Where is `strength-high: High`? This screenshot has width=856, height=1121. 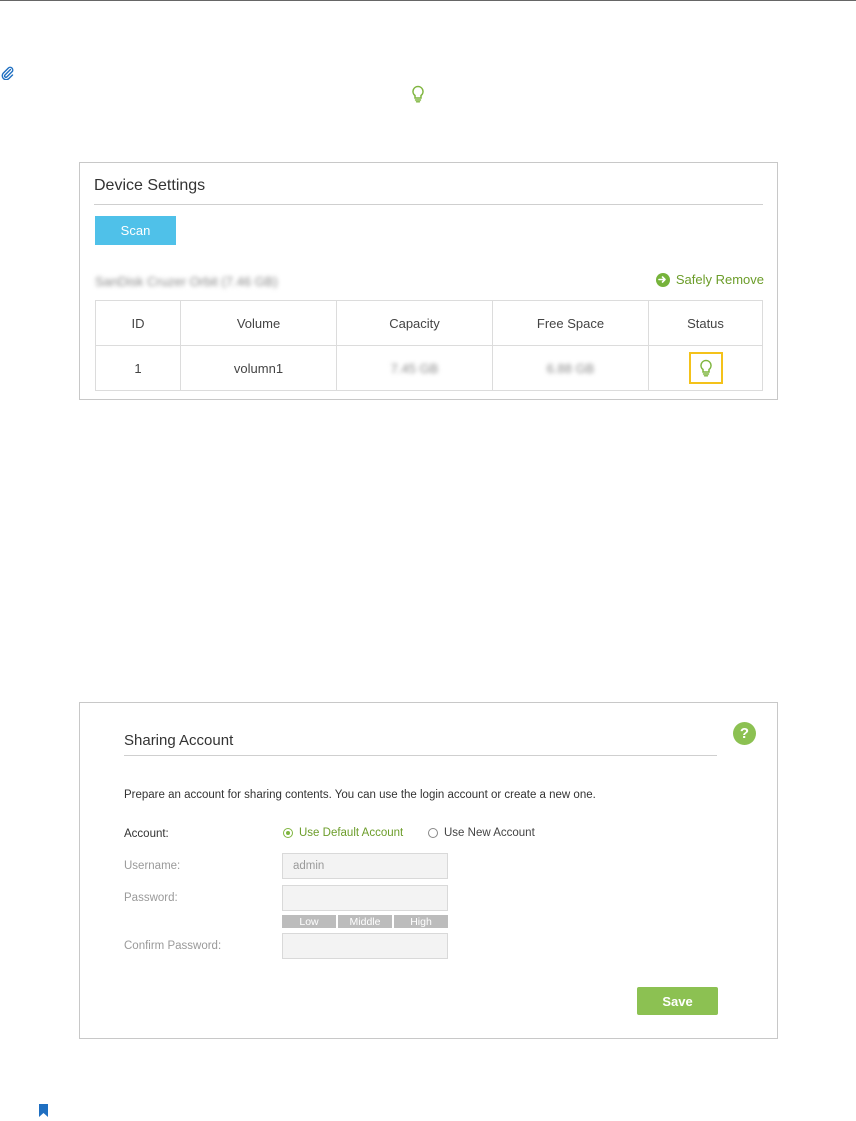
strength-high: High is located at coordinates (421, 921).